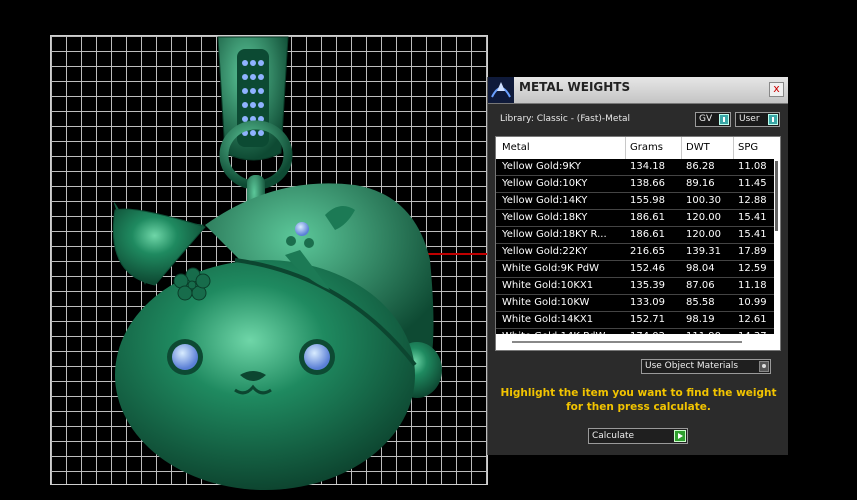 The image size is (857, 500). What do you see at coordinates (752, 166) in the screenshot?
I see `cell-spg: 11.08` at bounding box center [752, 166].